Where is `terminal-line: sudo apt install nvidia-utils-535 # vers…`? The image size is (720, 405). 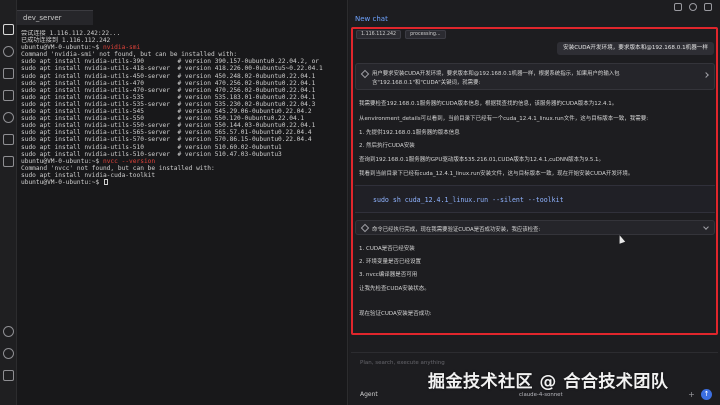 terminal-line: sudo apt install nvidia-utils-535 # vers… is located at coordinates (168, 97).